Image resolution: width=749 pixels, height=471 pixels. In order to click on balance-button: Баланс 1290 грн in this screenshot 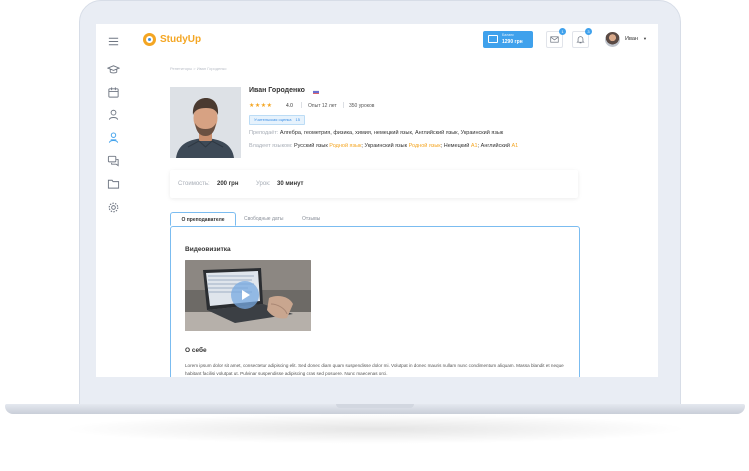, I will do `click(508, 39)`.